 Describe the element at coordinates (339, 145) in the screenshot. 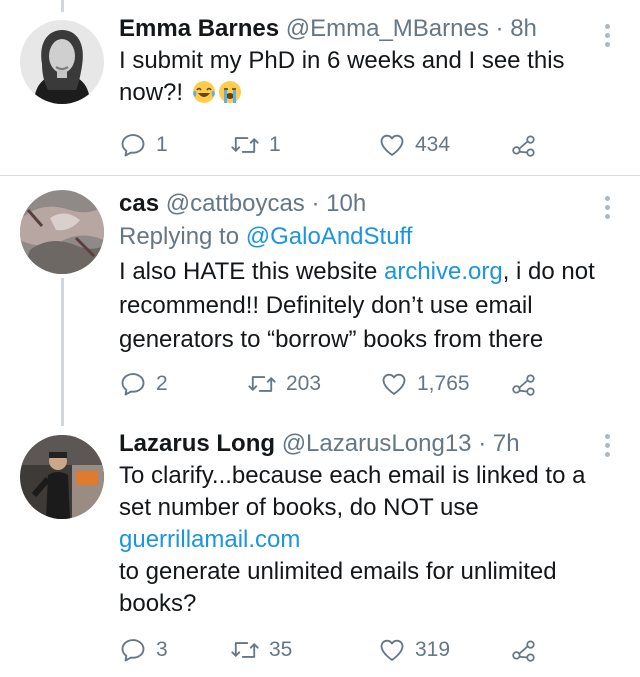

I see `tweet-actions: 1 1 434` at that location.